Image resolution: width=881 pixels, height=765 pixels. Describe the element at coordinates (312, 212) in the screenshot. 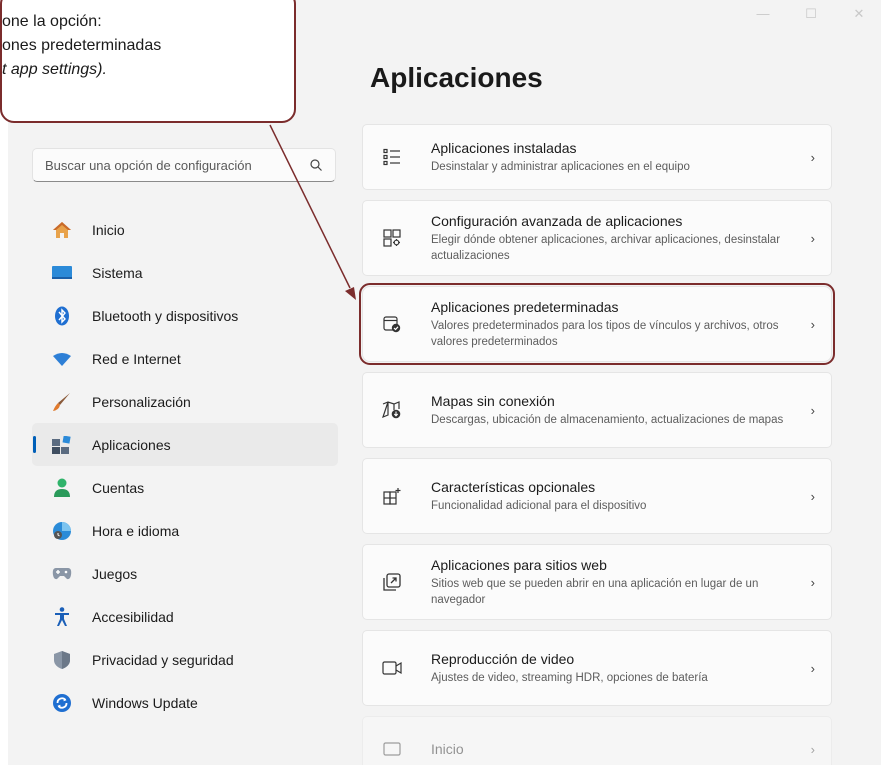

I see `annotation-arrow` at that location.